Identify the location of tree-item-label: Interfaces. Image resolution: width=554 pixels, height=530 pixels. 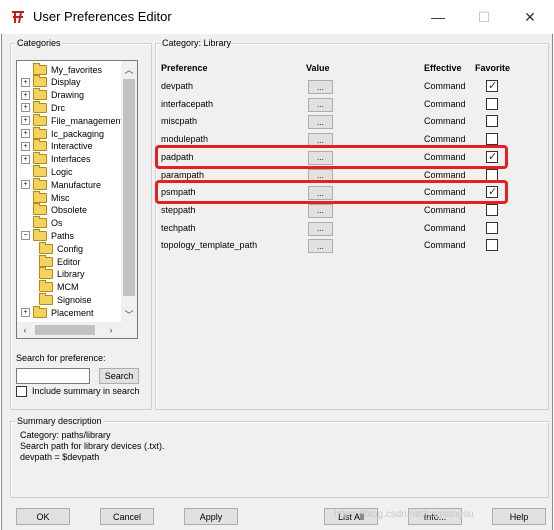
(71, 159).